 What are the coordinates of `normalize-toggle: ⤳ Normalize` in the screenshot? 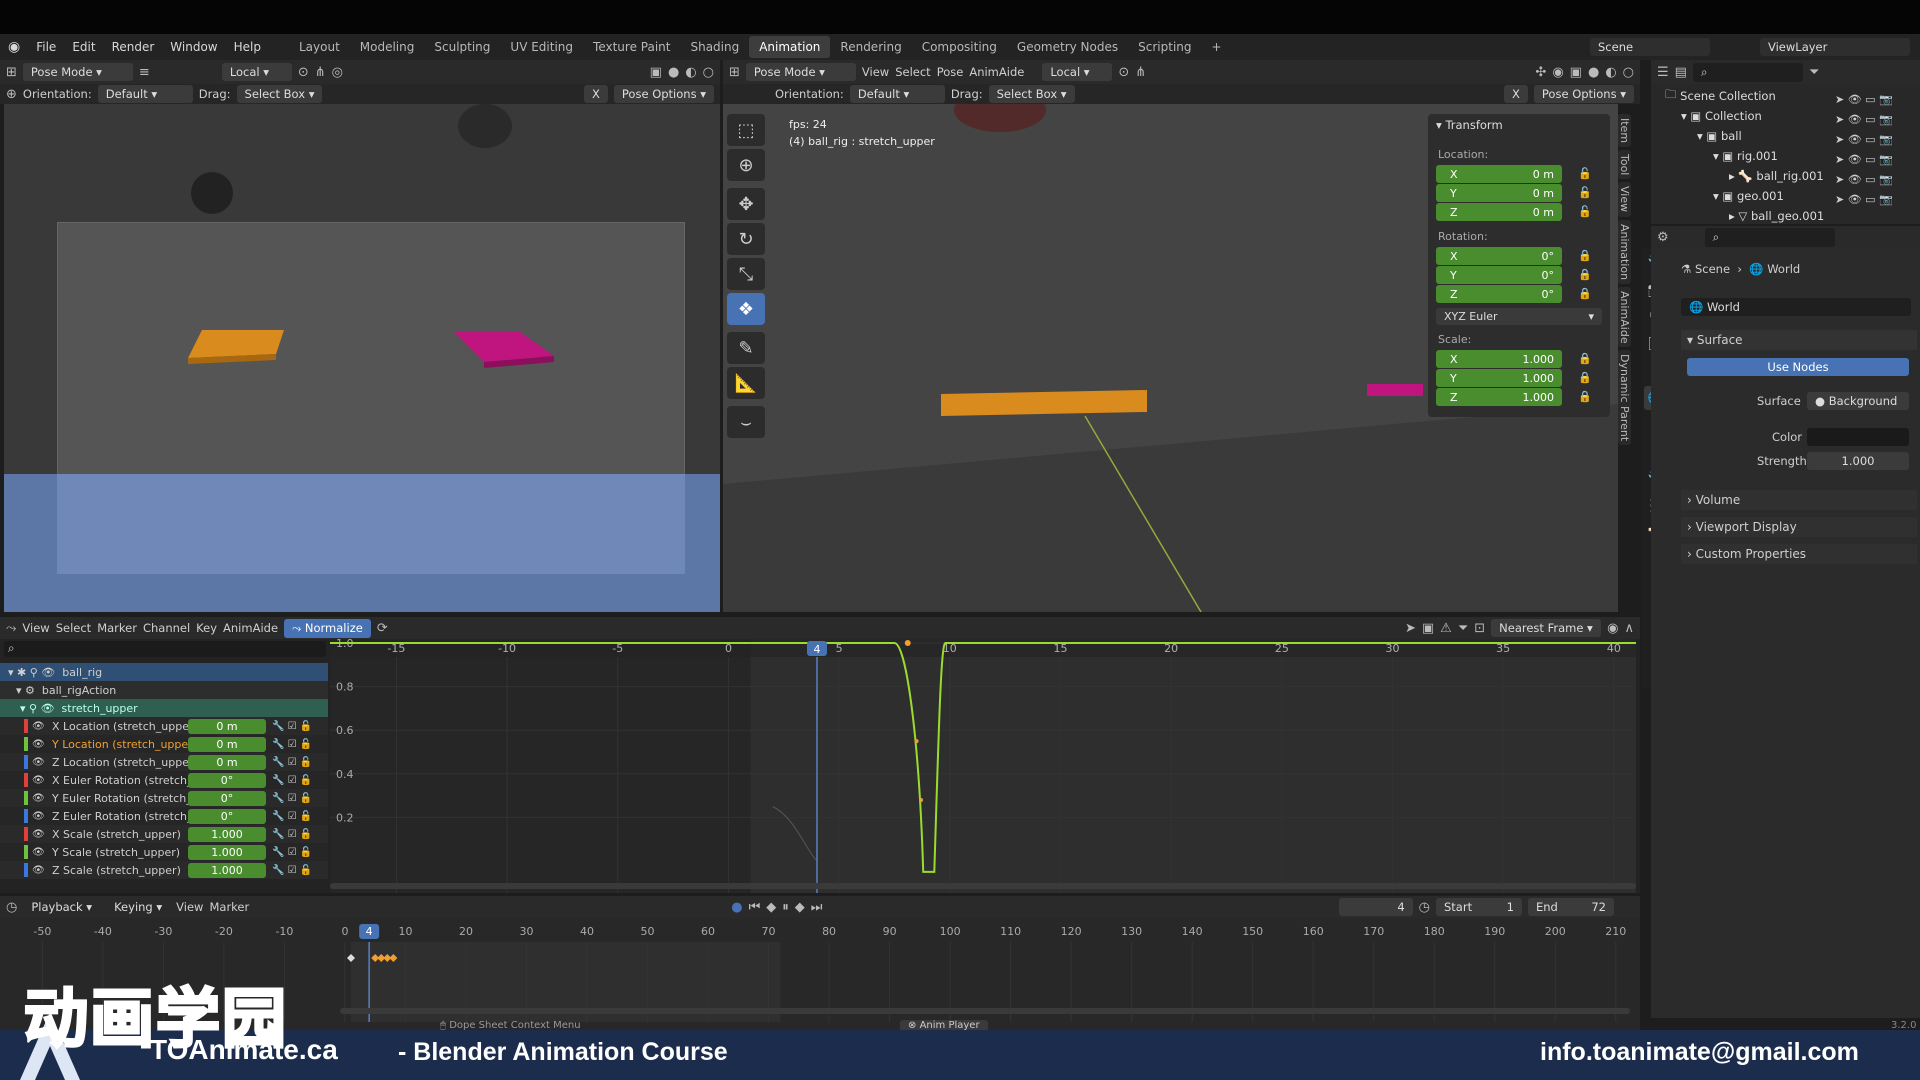 It's located at (327, 628).